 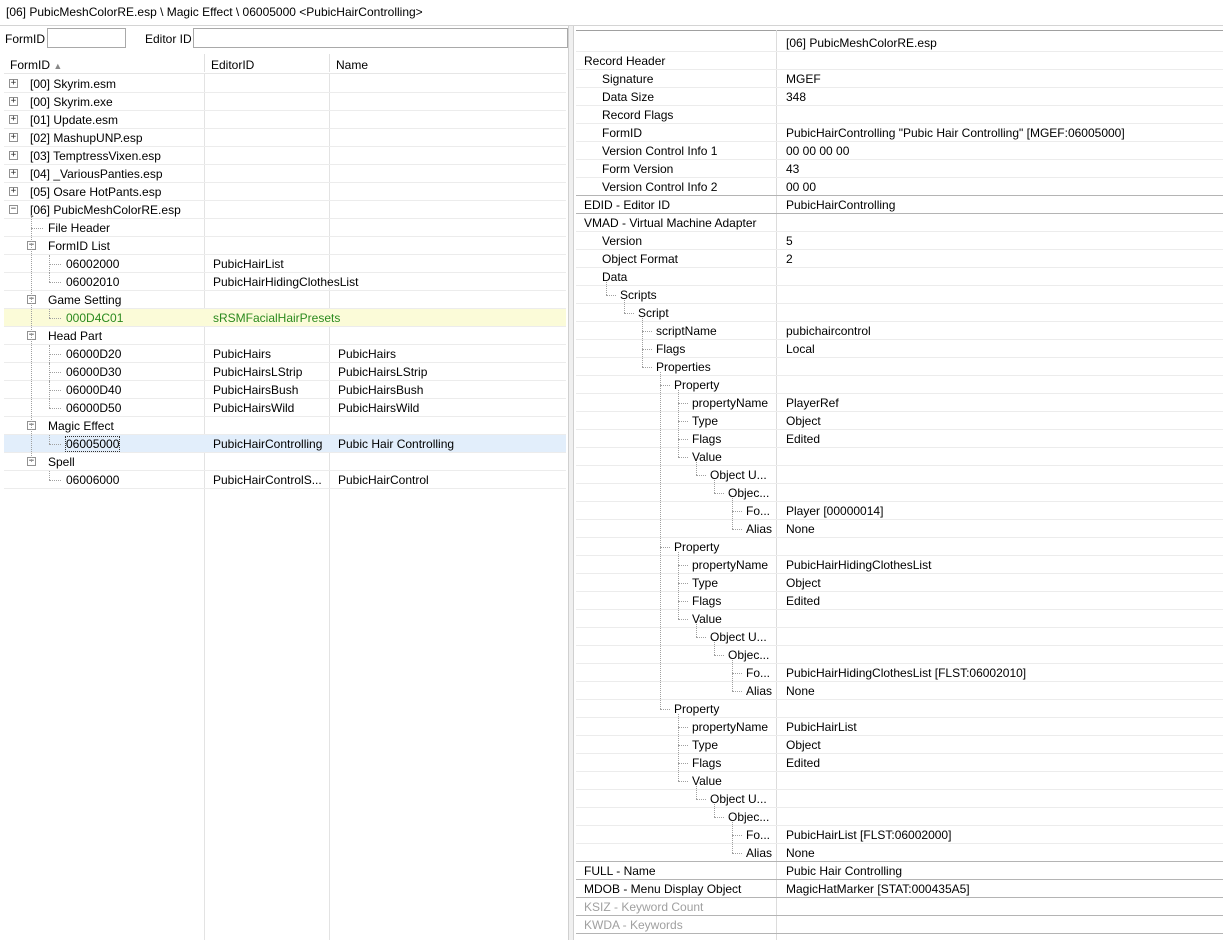 I want to click on field-row-version-control-info-2: Version Control Info 2 00 00, so click(x=899, y=187).